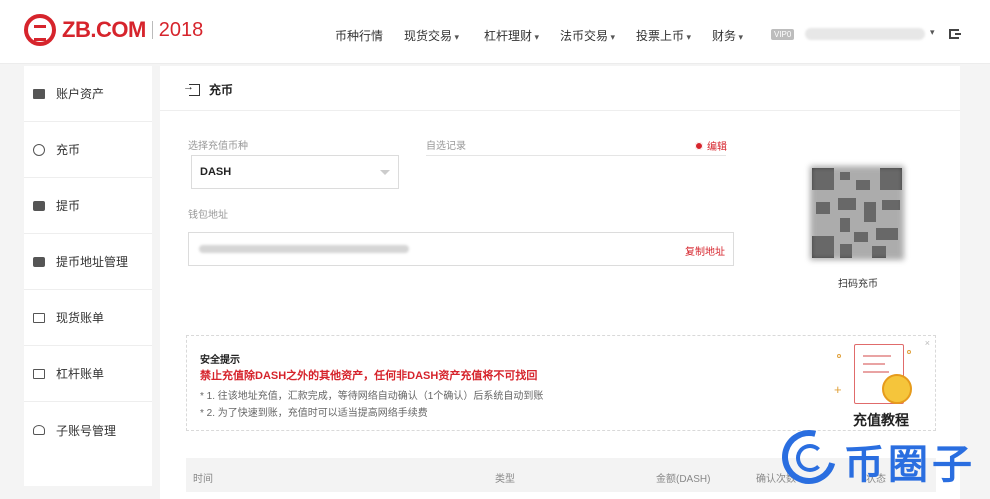 Image resolution: width=990 pixels, height=499 pixels. What do you see at coordinates (104, 29) in the screenshot?
I see `logo-text: ZB.COM` at bounding box center [104, 29].